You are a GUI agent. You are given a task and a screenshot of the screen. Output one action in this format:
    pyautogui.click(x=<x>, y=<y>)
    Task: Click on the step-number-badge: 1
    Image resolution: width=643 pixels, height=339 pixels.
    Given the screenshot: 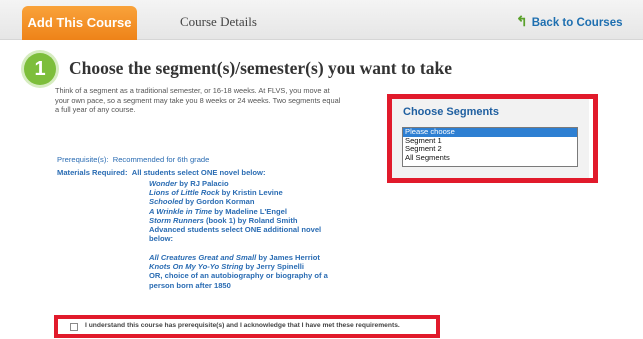 What is the action you would take?
    pyautogui.click(x=40, y=69)
    